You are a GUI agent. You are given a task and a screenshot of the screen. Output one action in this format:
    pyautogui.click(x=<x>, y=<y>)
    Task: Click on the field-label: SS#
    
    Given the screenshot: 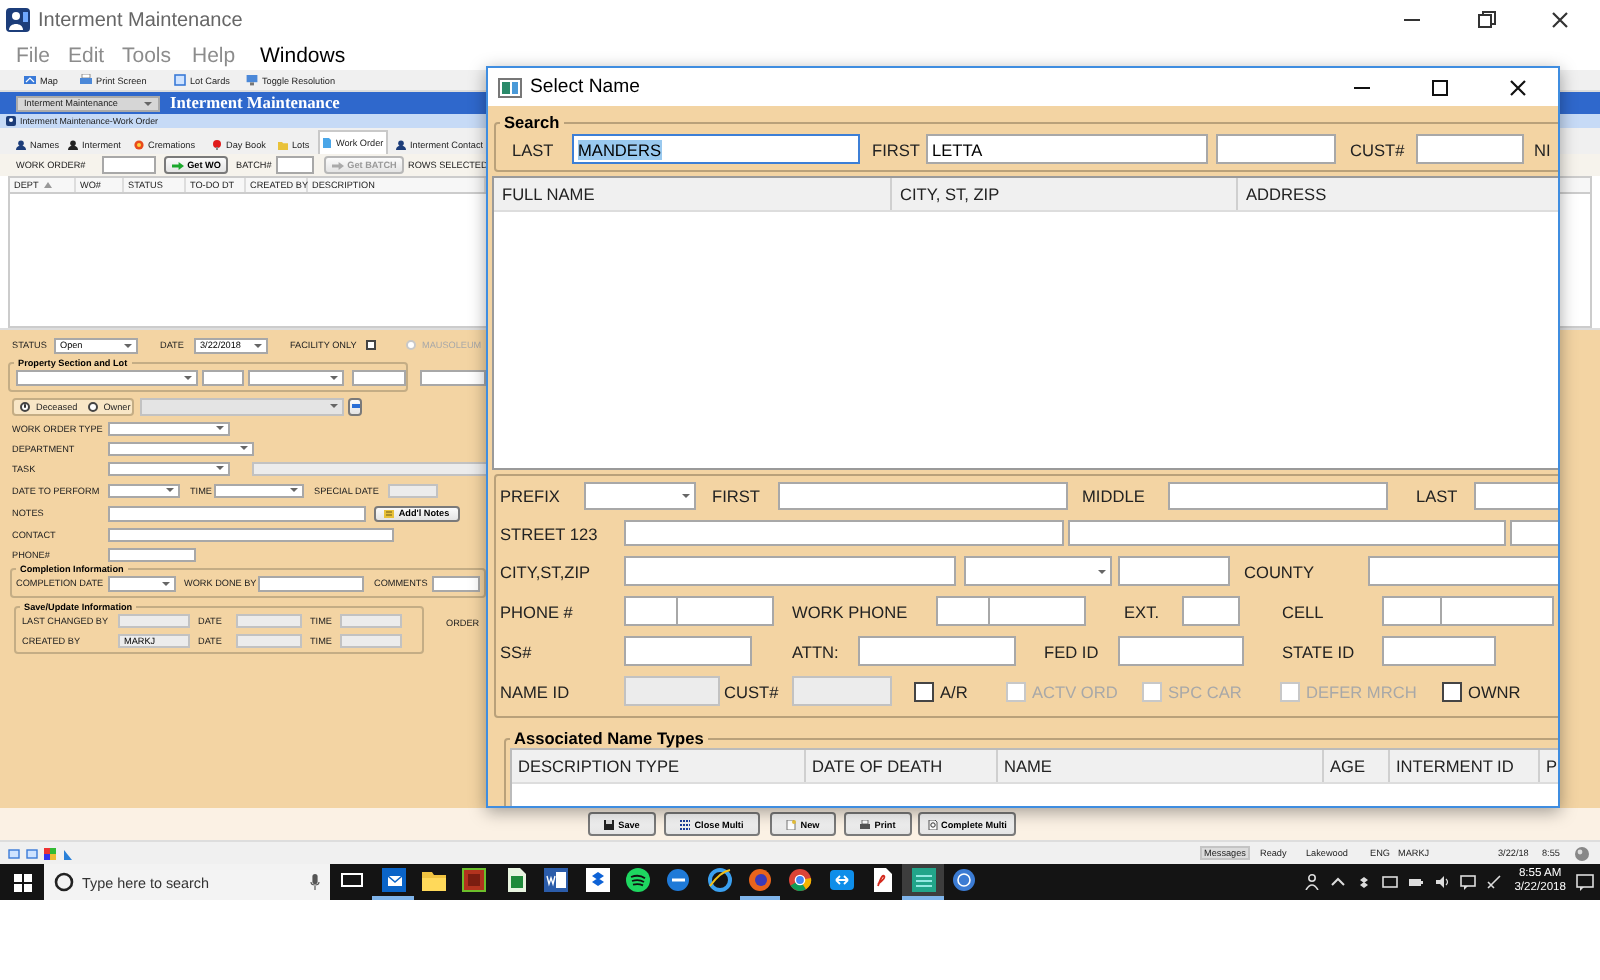 What is the action you would take?
    pyautogui.click(x=517, y=651)
    